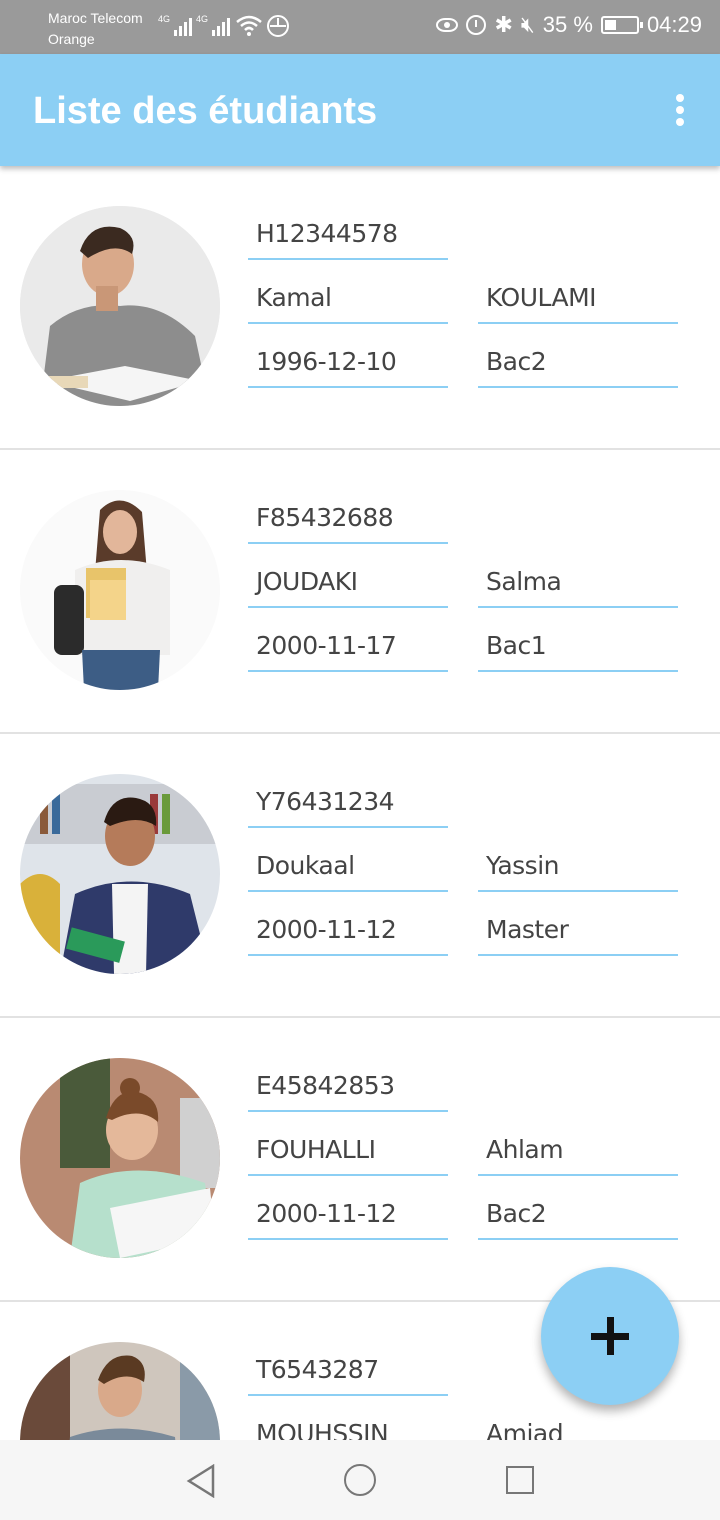 The width and height of the screenshot is (720, 1520). Describe the element at coordinates (621, 25) in the screenshot. I see `battery-icon` at that location.